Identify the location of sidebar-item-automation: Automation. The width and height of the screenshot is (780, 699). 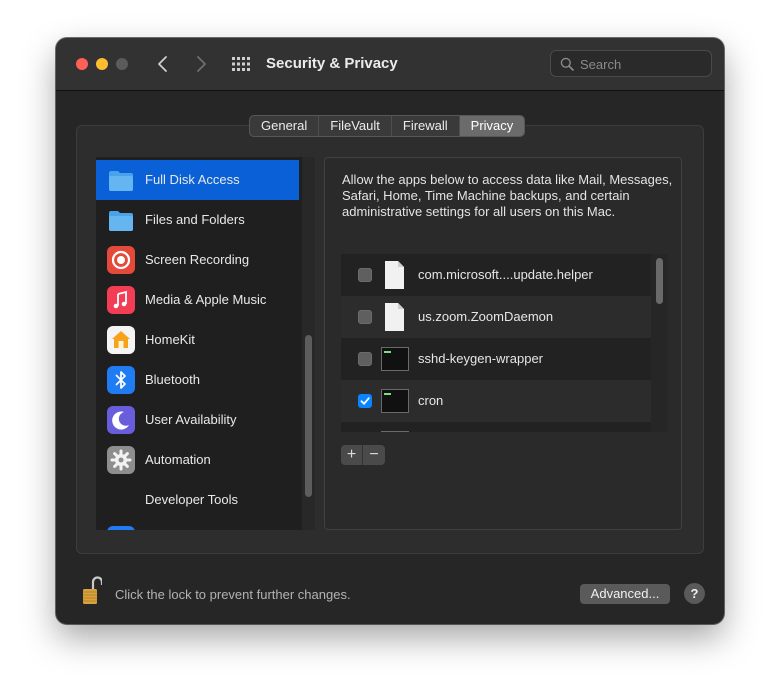
(197, 460).